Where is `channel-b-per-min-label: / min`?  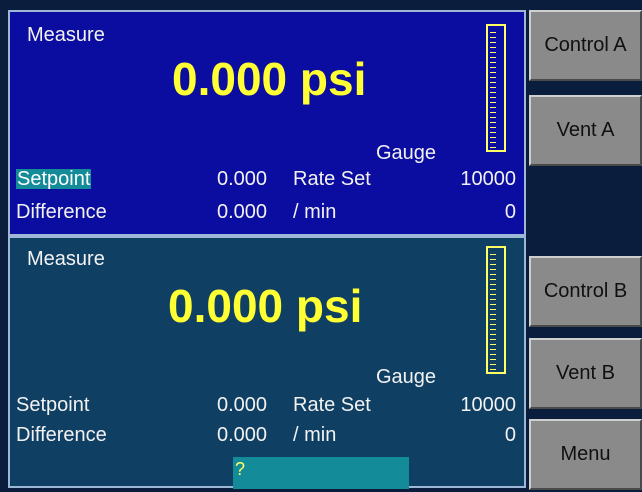 channel-b-per-min-label: / min is located at coordinates (315, 435).